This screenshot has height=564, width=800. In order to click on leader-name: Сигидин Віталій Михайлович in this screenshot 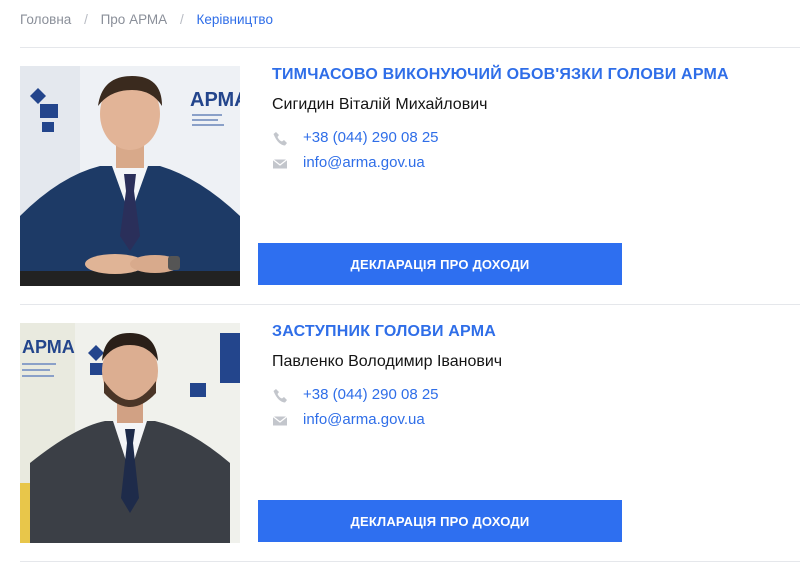, I will do `click(380, 104)`.